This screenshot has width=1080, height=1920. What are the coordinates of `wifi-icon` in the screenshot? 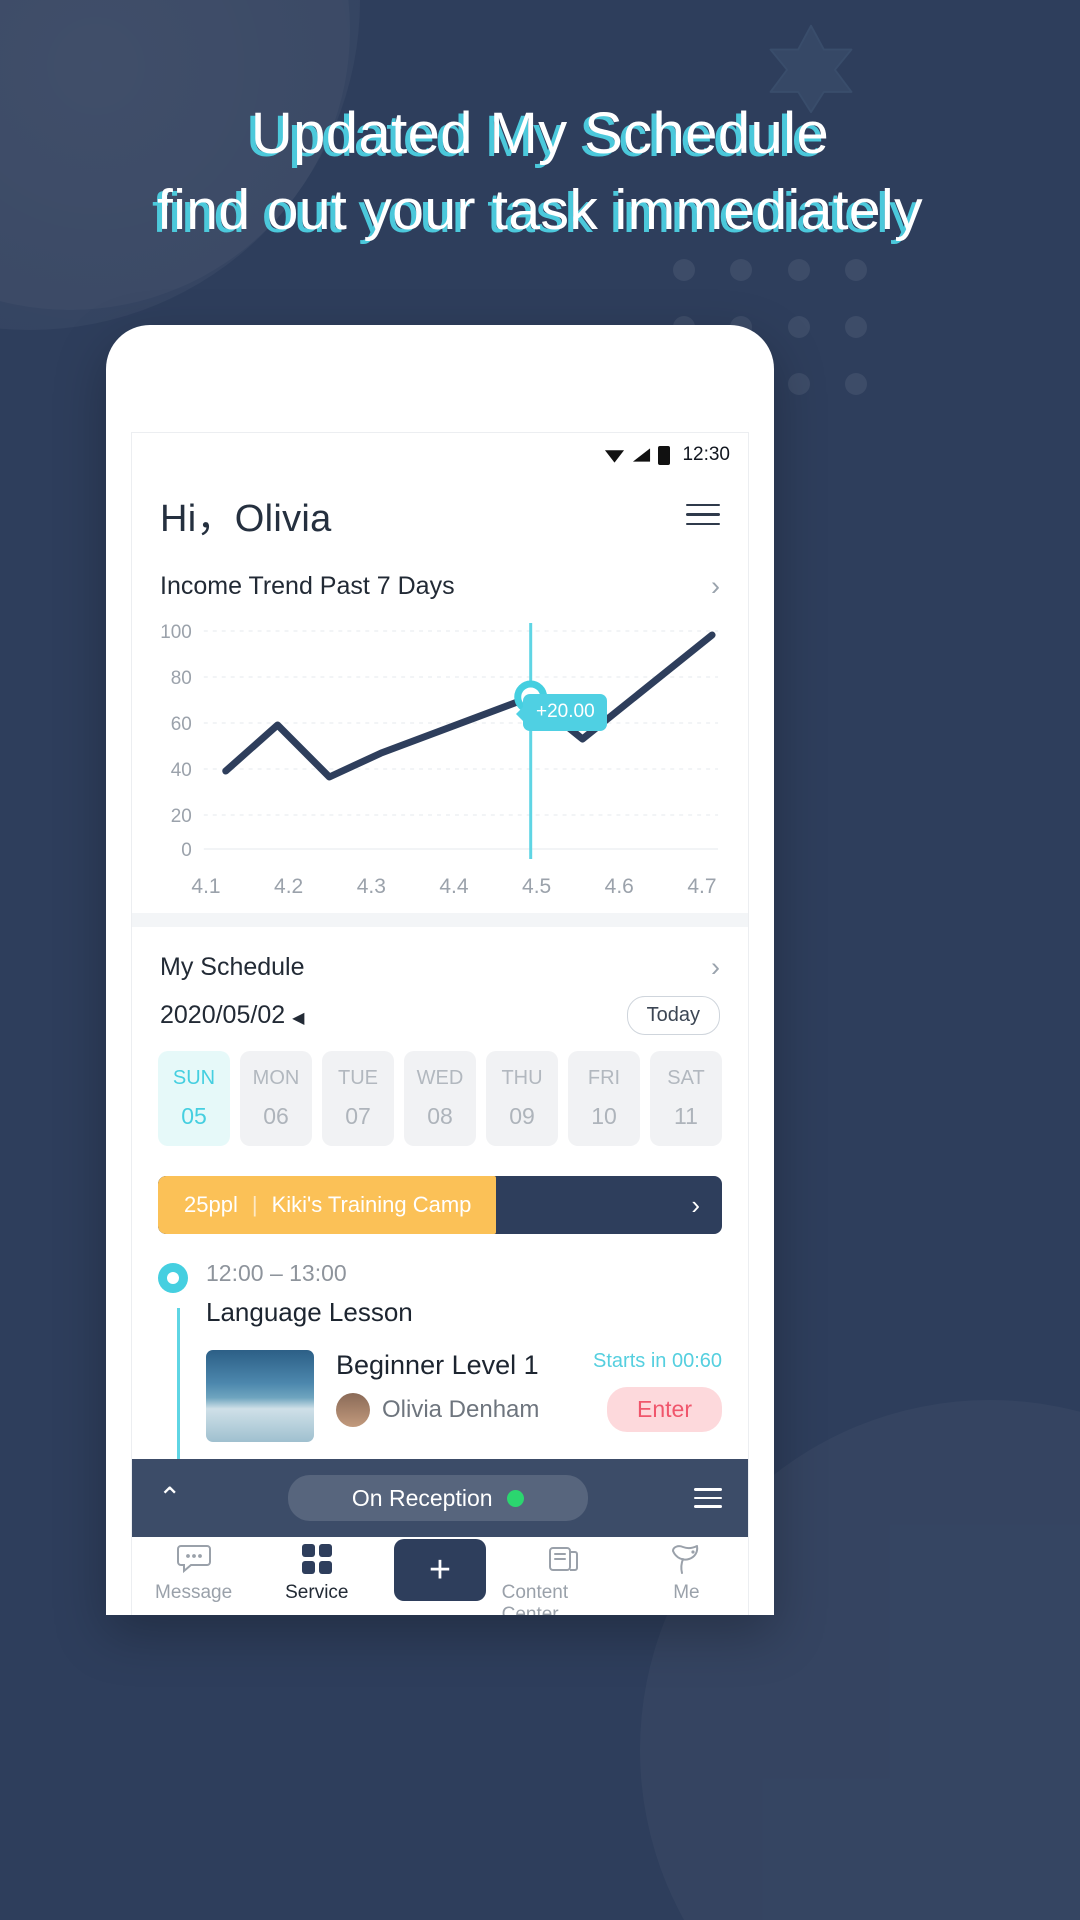 It's located at (615, 456).